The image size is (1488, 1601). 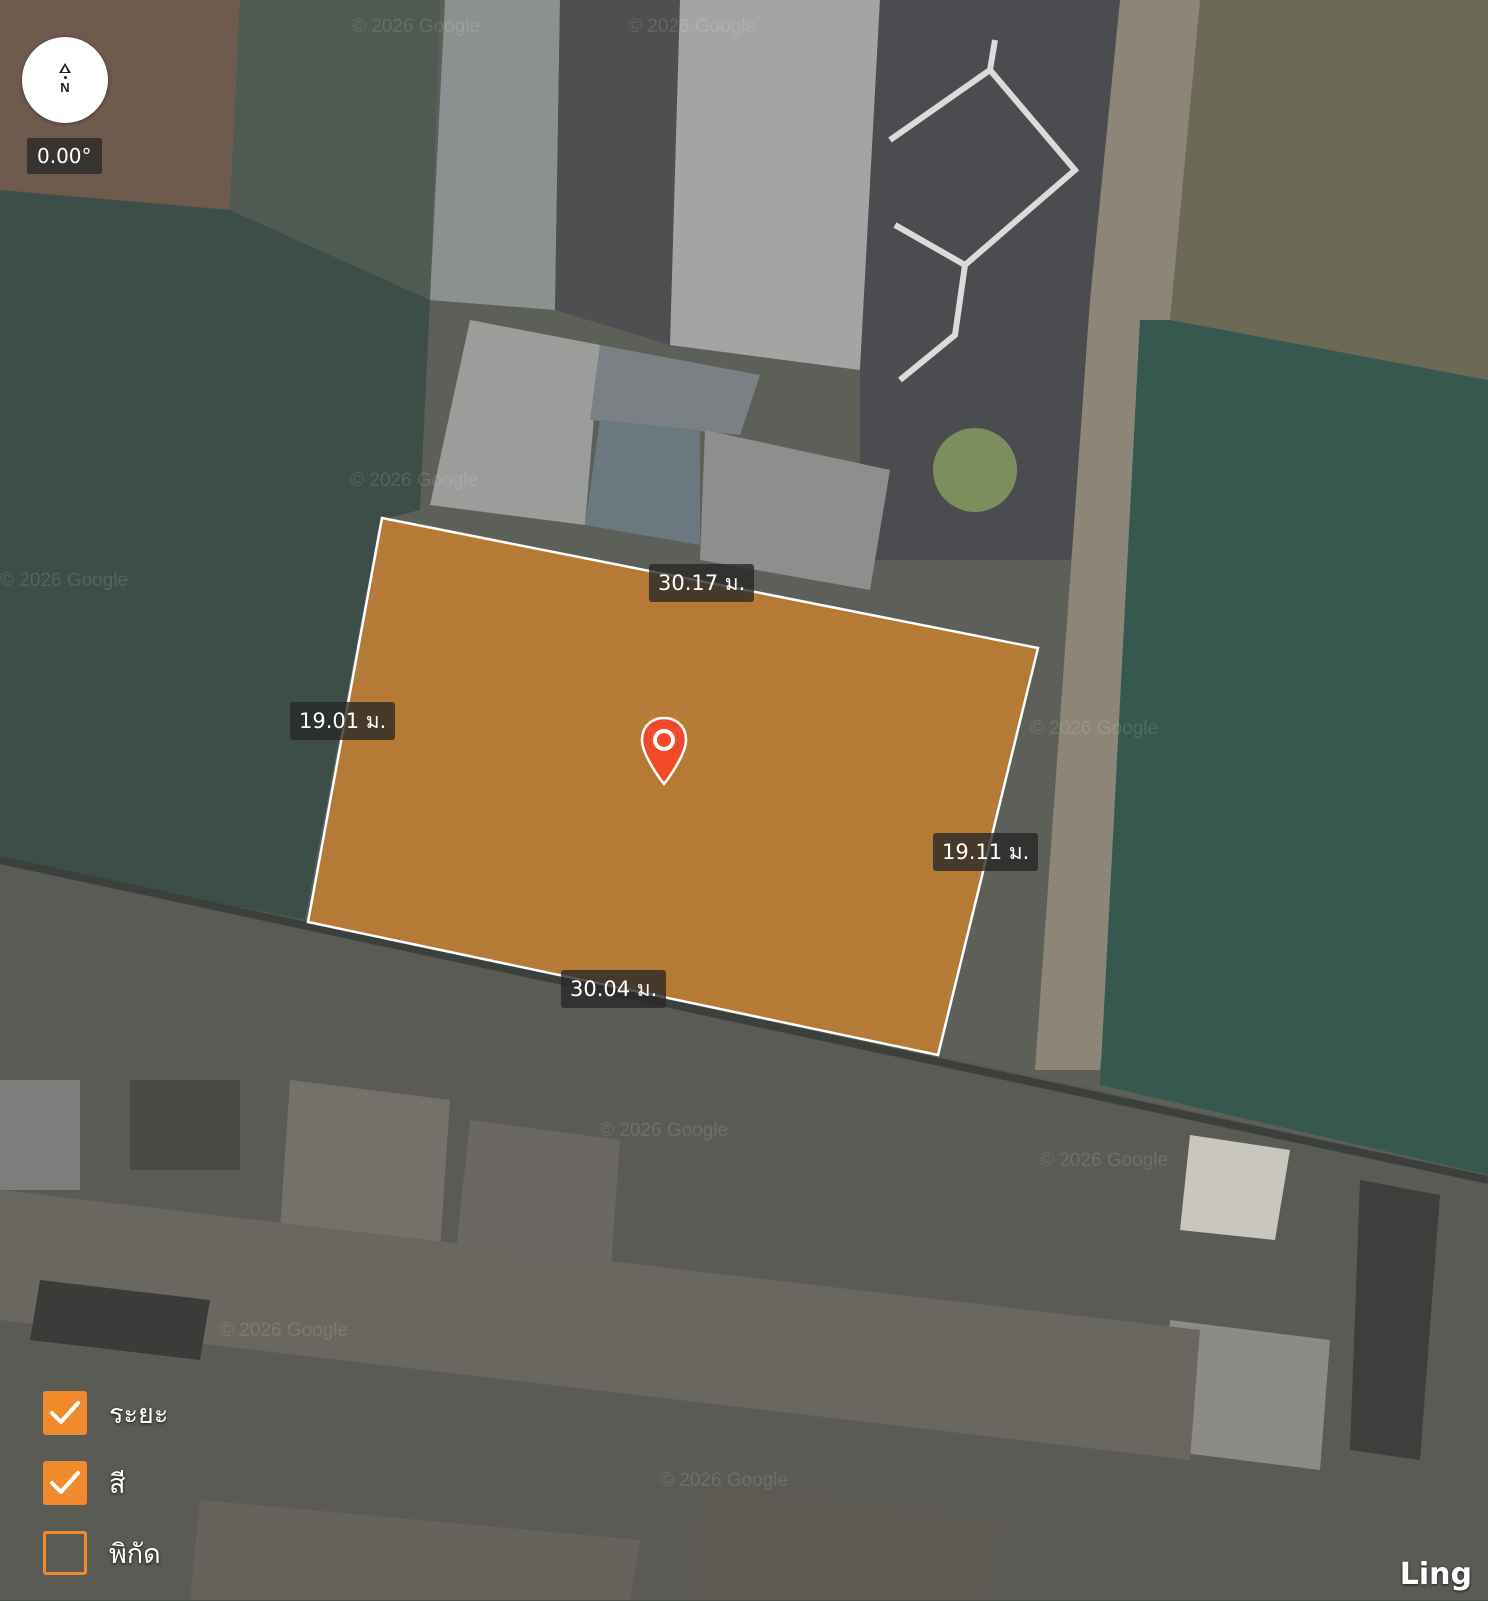 What do you see at coordinates (117, 1484) in the screenshot?
I see `toggle-label: สี` at bounding box center [117, 1484].